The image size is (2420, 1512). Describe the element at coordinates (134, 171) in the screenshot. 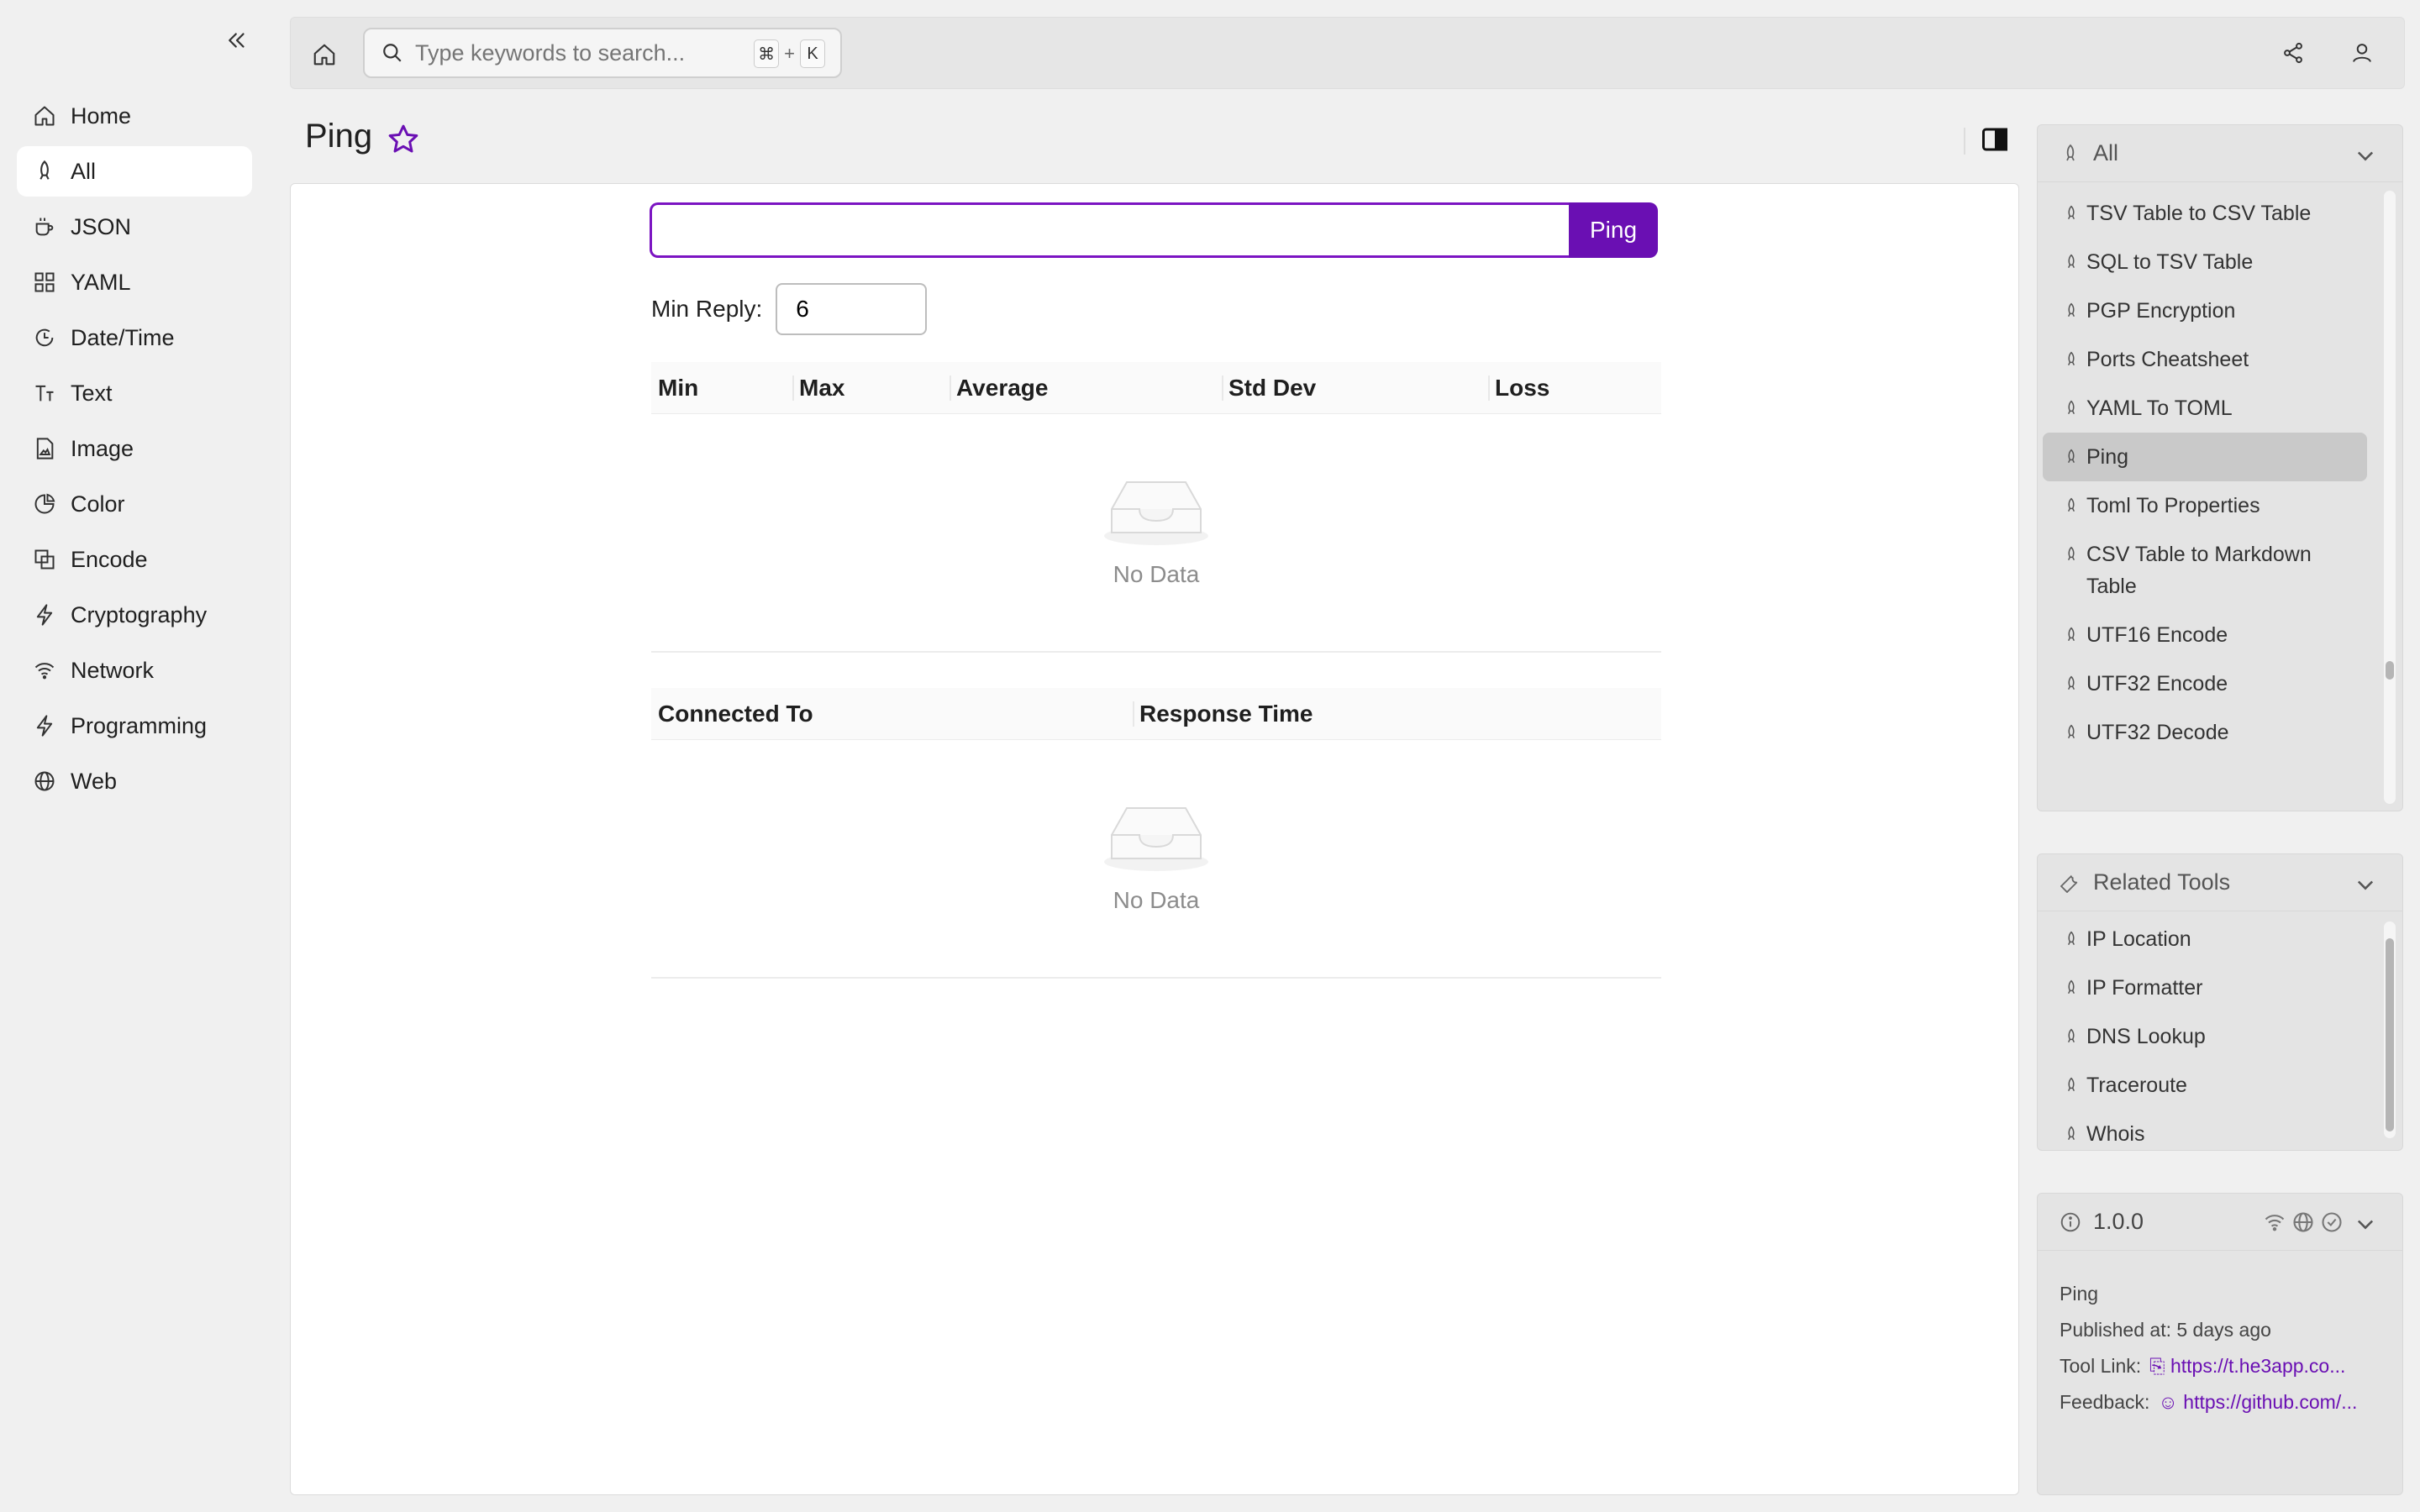

I see `sidebar-item-all: All` at that location.